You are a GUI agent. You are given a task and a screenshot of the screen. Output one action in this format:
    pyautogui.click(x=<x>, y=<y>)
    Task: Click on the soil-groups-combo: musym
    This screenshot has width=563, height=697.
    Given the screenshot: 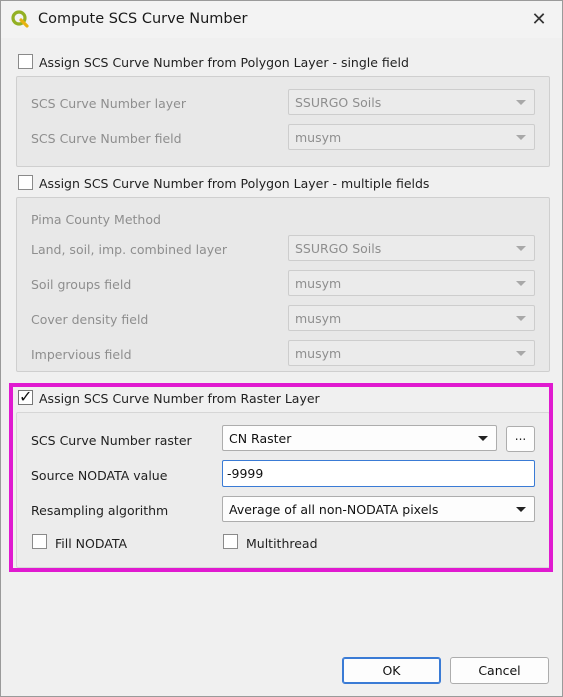 What is the action you would take?
    pyautogui.click(x=411, y=283)
    